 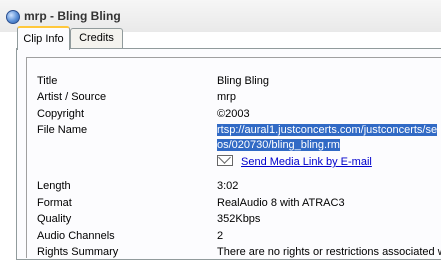 What do you see at coordinates (220, 236) in the screenshot?
I see `channels-value: 2` at bounding box center [220, 236].